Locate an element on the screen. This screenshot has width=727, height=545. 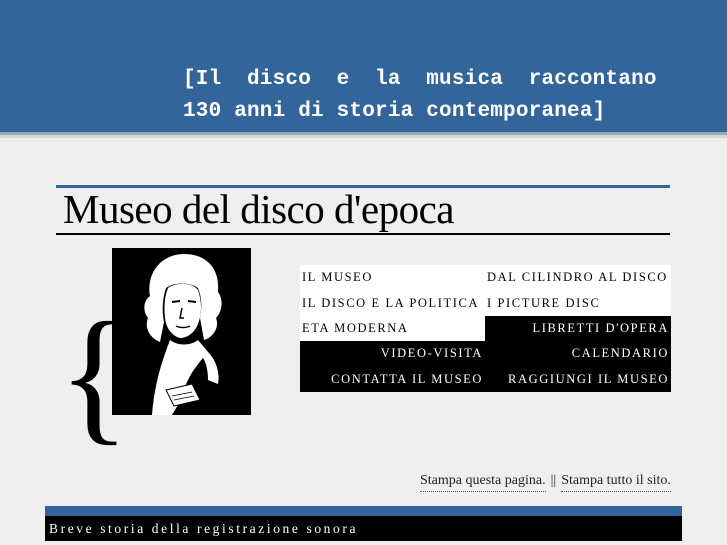
tagline-line-1: [Il disco e la musica raccontano is located at coordinates (420, 79).